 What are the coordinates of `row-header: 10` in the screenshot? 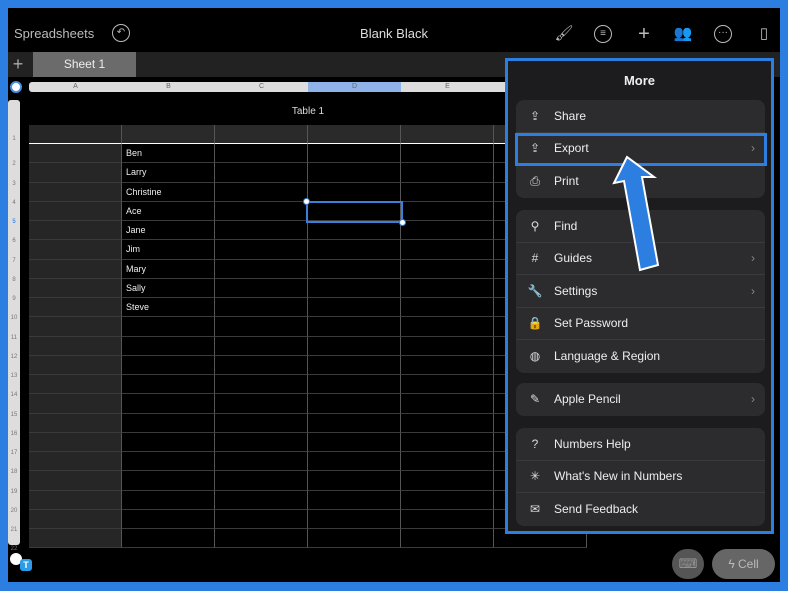 It's located at (14, 318).